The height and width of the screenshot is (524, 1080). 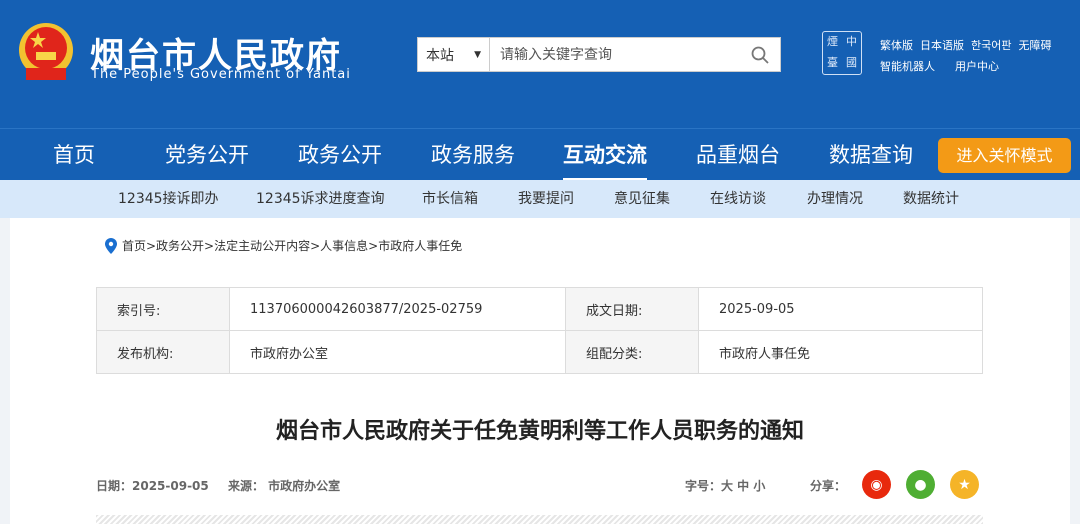 I want to click on seal-char: 中, so click(x=851, y=41).